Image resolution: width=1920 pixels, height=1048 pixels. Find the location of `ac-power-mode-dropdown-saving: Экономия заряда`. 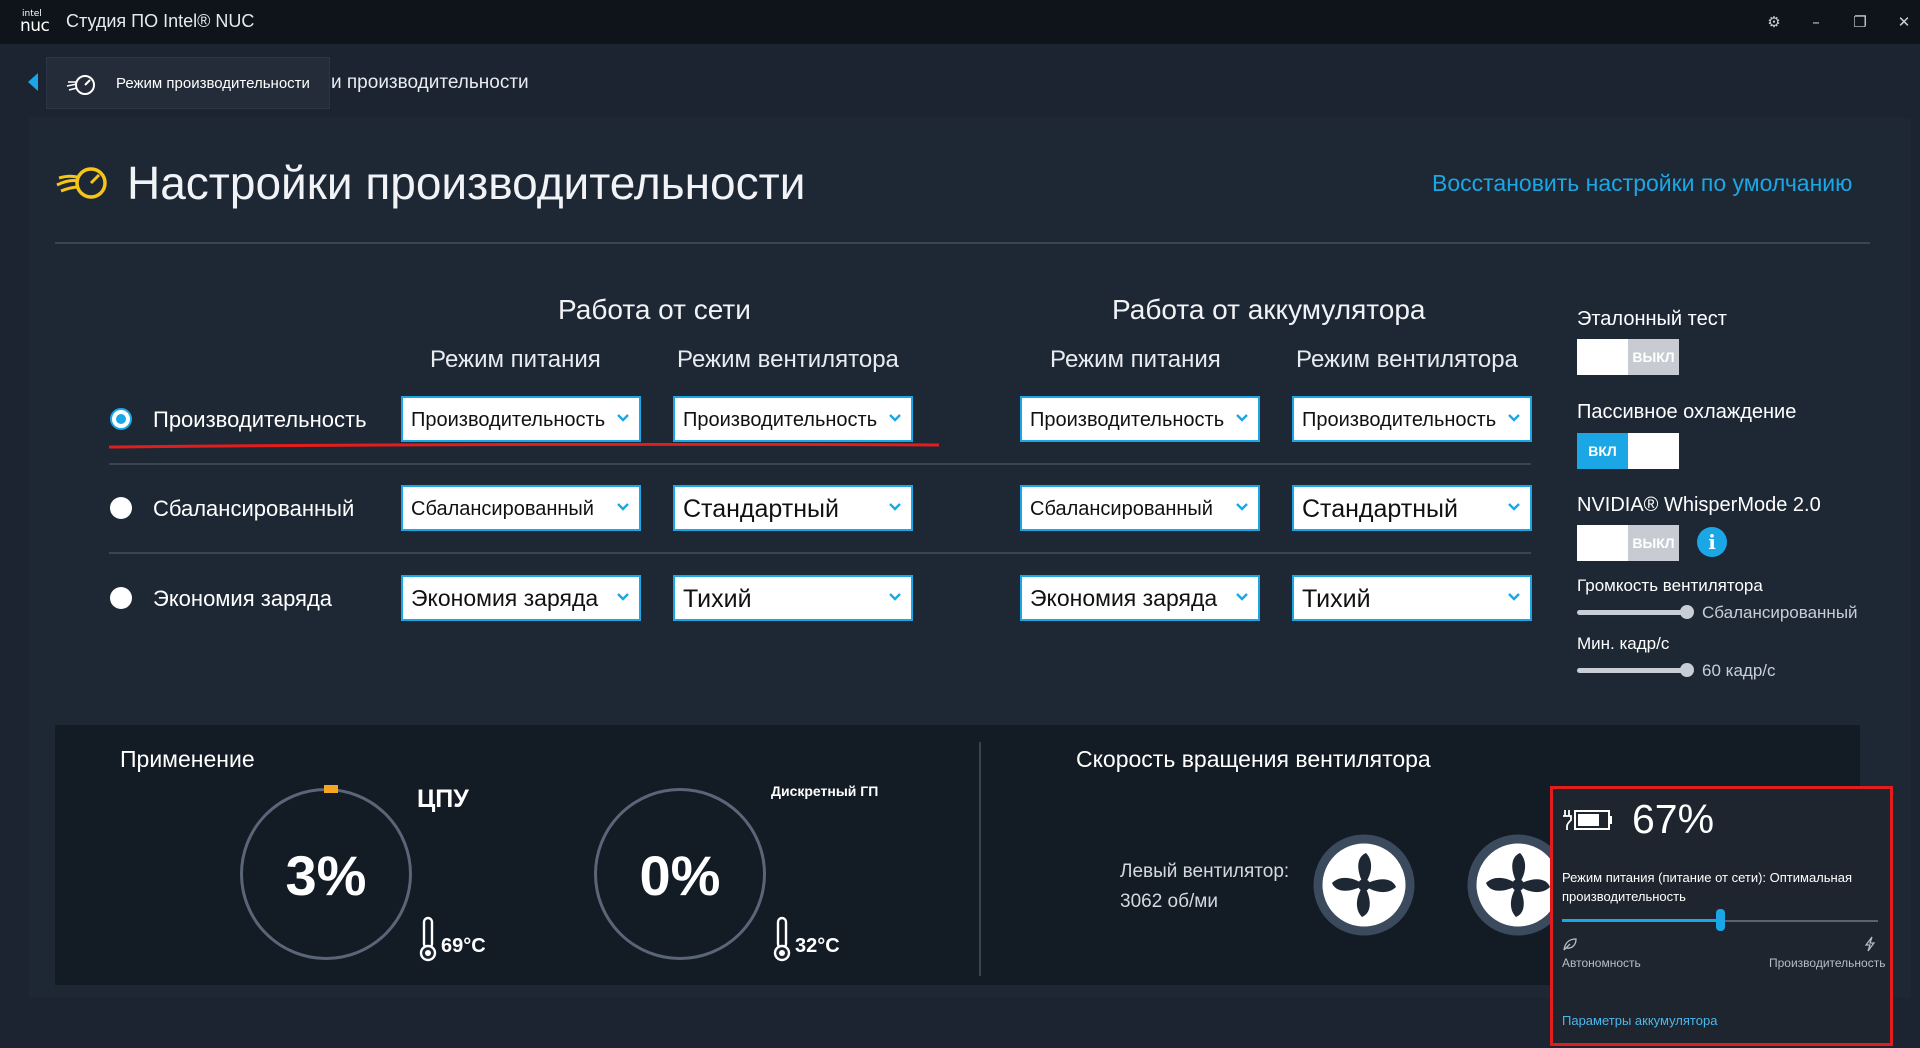

ac-power-mode-dropdown-saving: Экономия заряда is located at coordinates (521, 598).